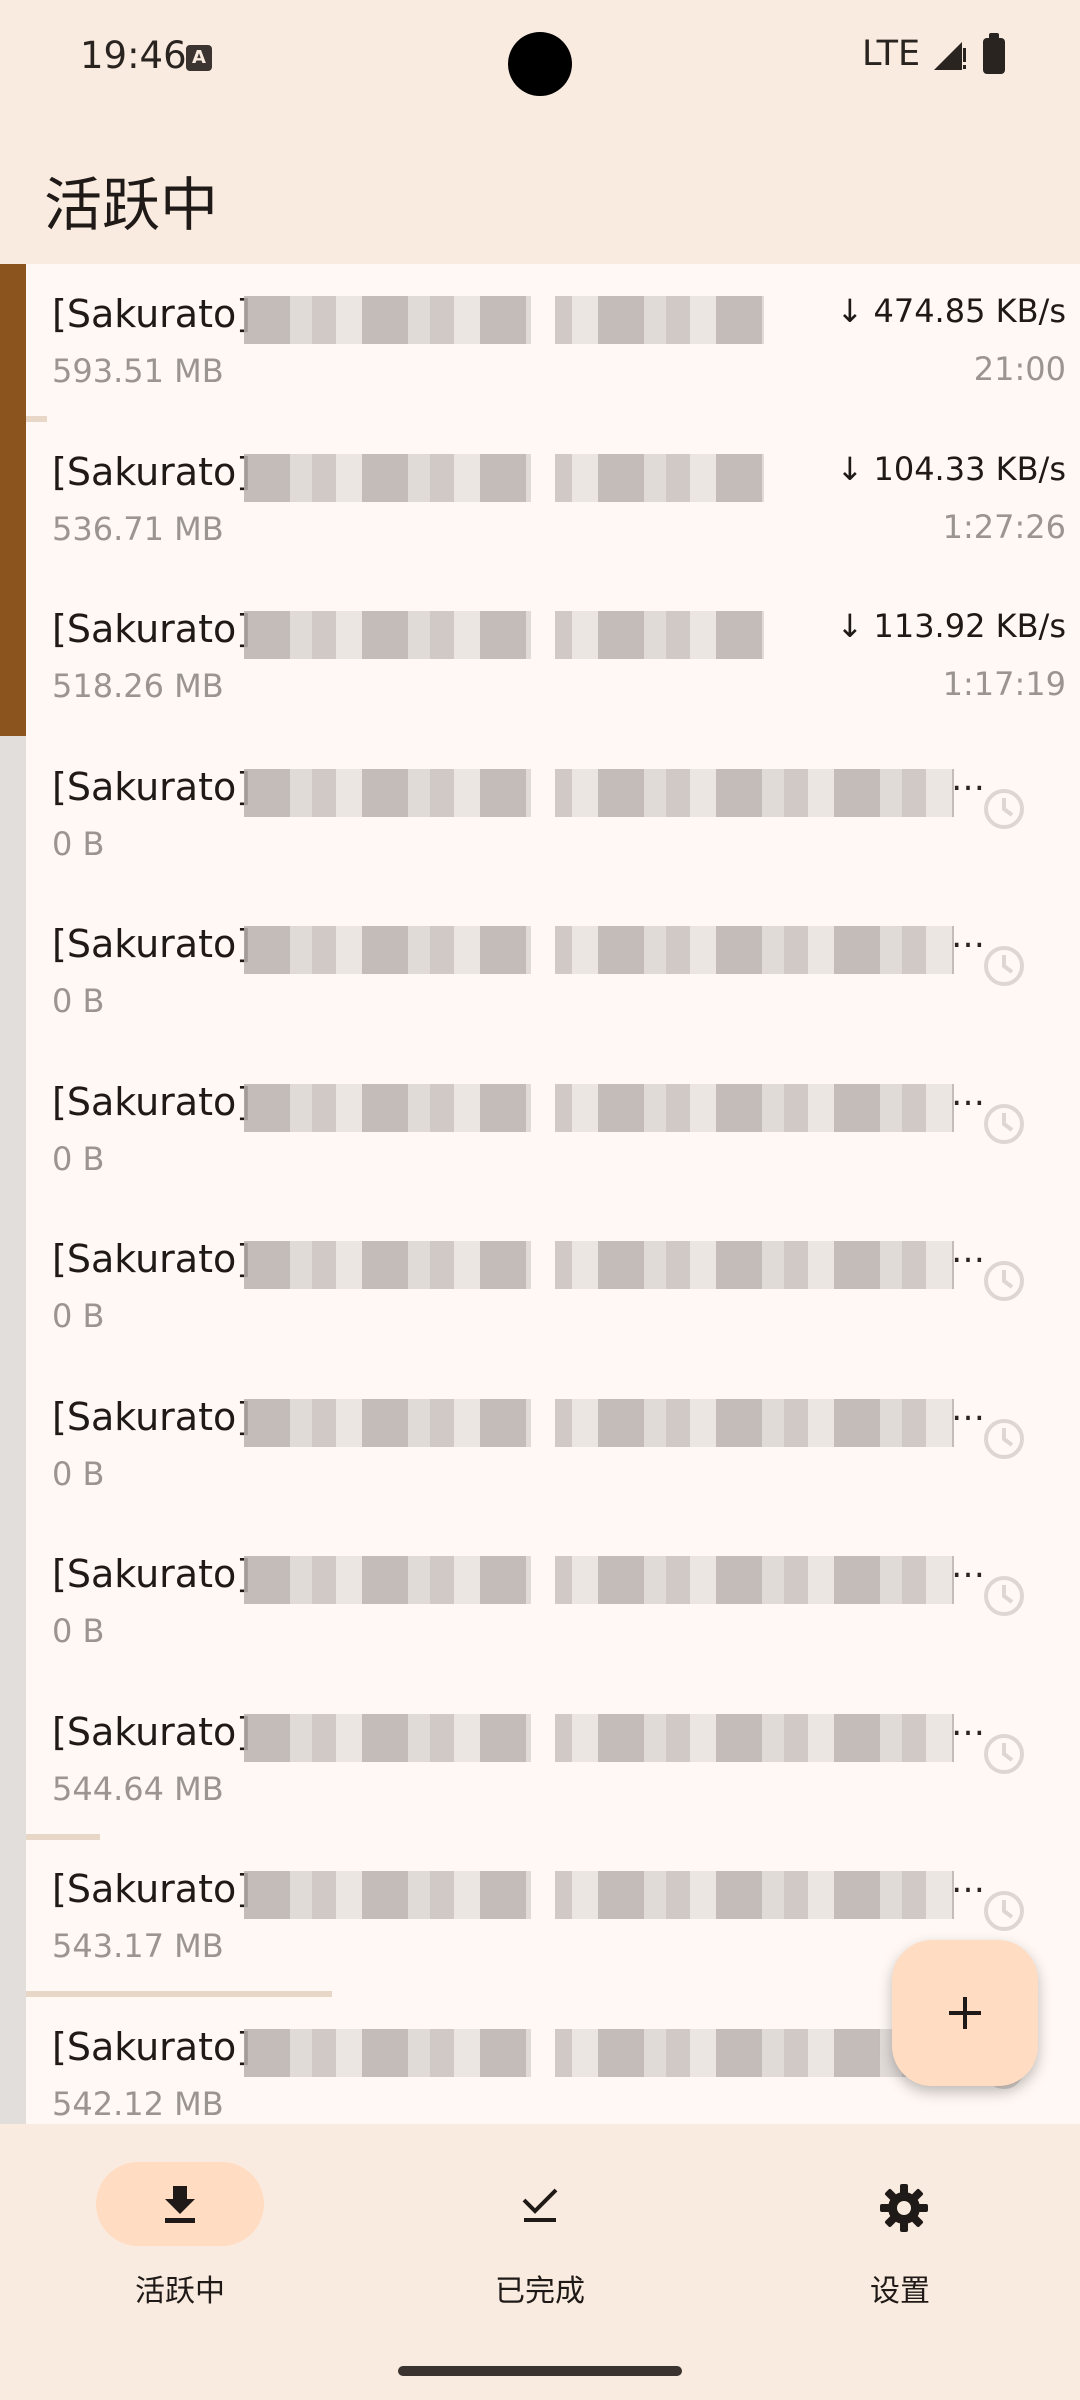 The image size is (1080, 2400). Describe the element at coordinates (13, 500) in the screenshot. I see `scrollbar-thumb` at that location.